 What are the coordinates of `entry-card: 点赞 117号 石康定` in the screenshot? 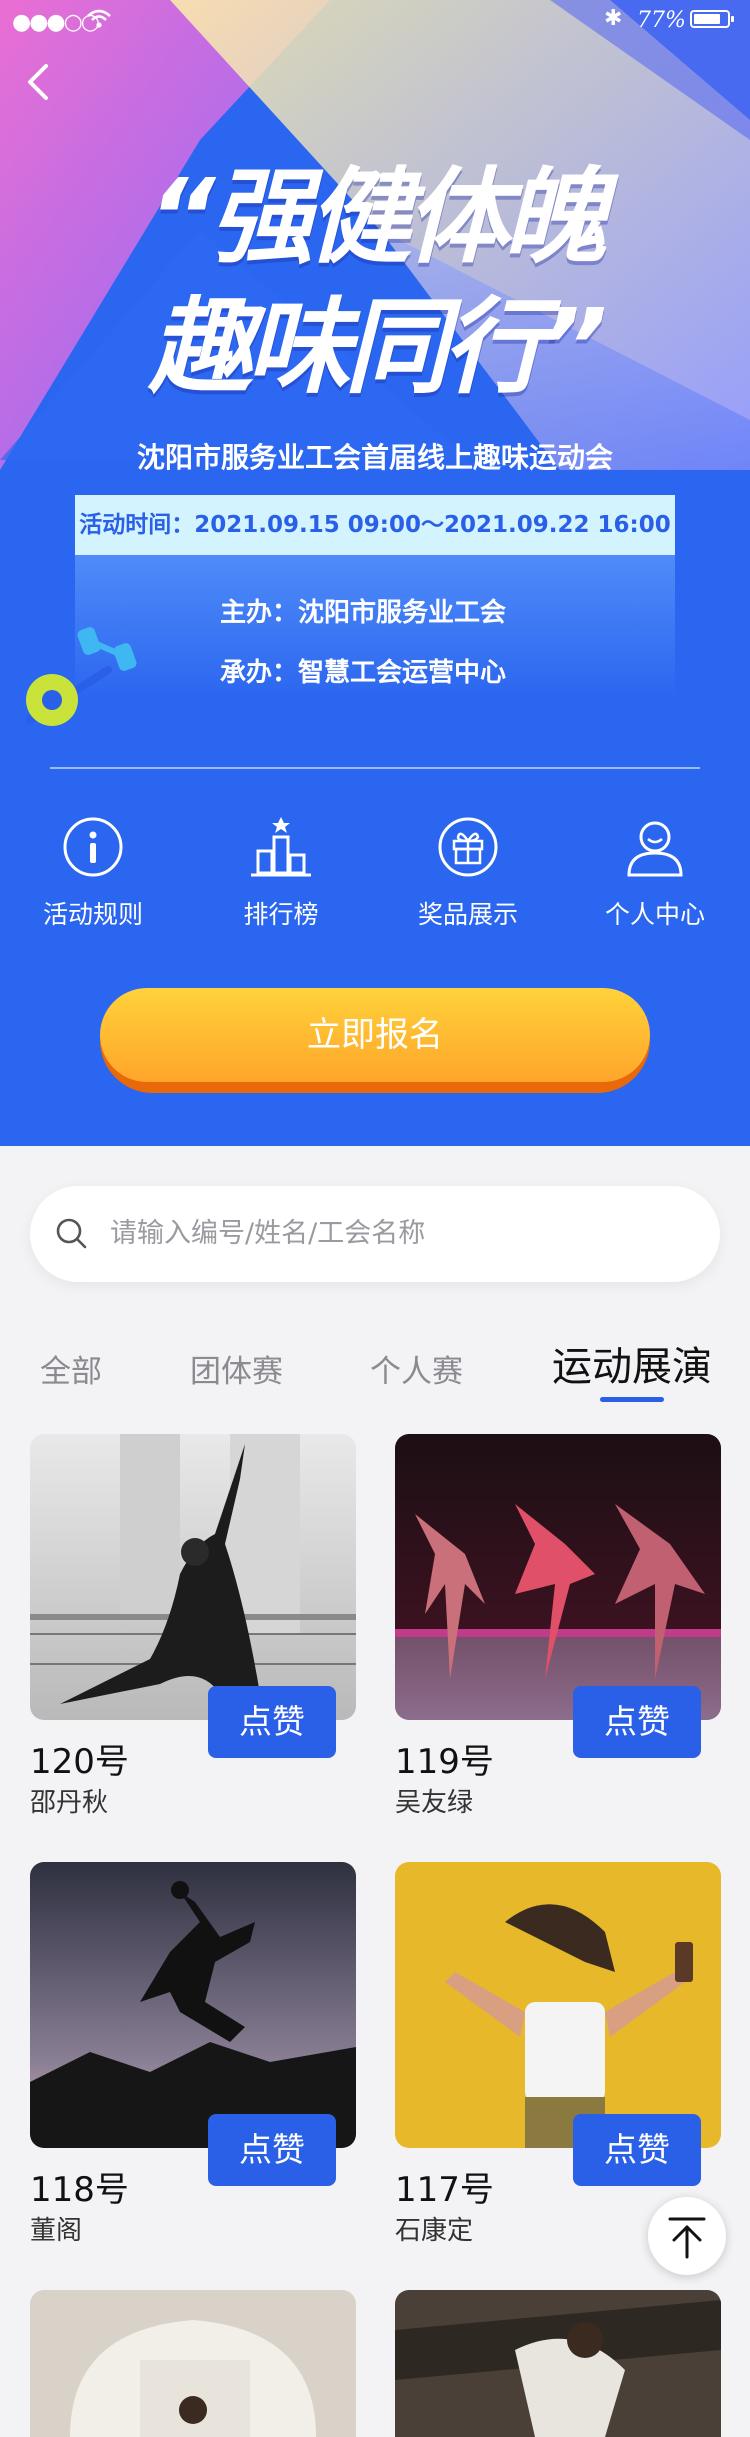 It's located at (558, 2054).